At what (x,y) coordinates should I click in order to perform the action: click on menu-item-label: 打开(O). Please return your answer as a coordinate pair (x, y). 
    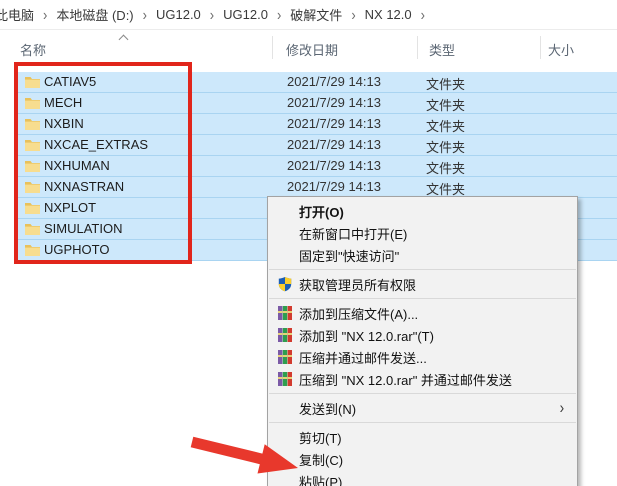
    Looking at the image, I should click on (321, 212).